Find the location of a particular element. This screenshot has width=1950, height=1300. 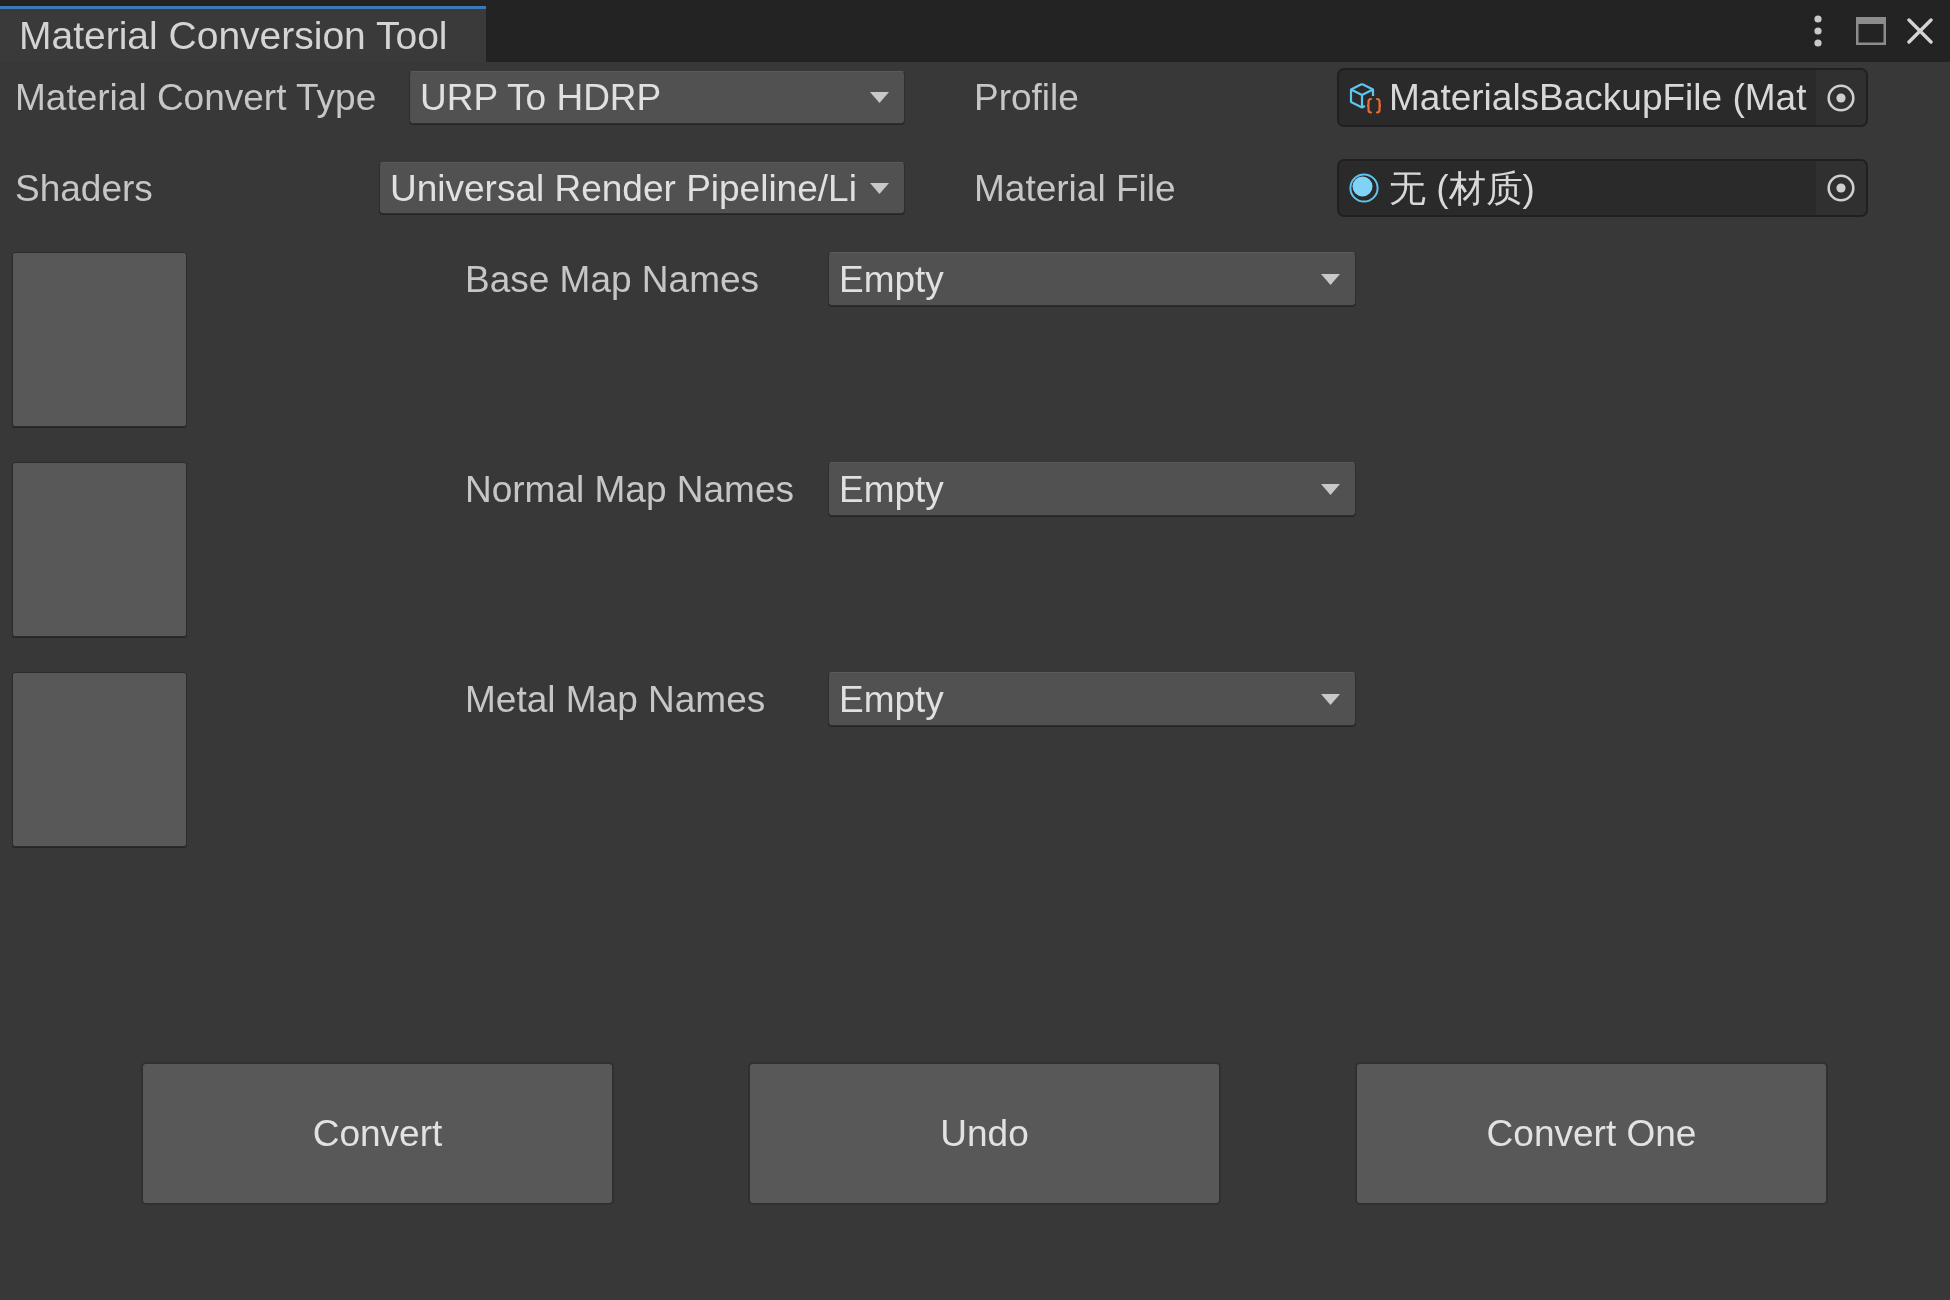

convert-type-dropdown: URP To HDRP is located at coordinates (657, 97).